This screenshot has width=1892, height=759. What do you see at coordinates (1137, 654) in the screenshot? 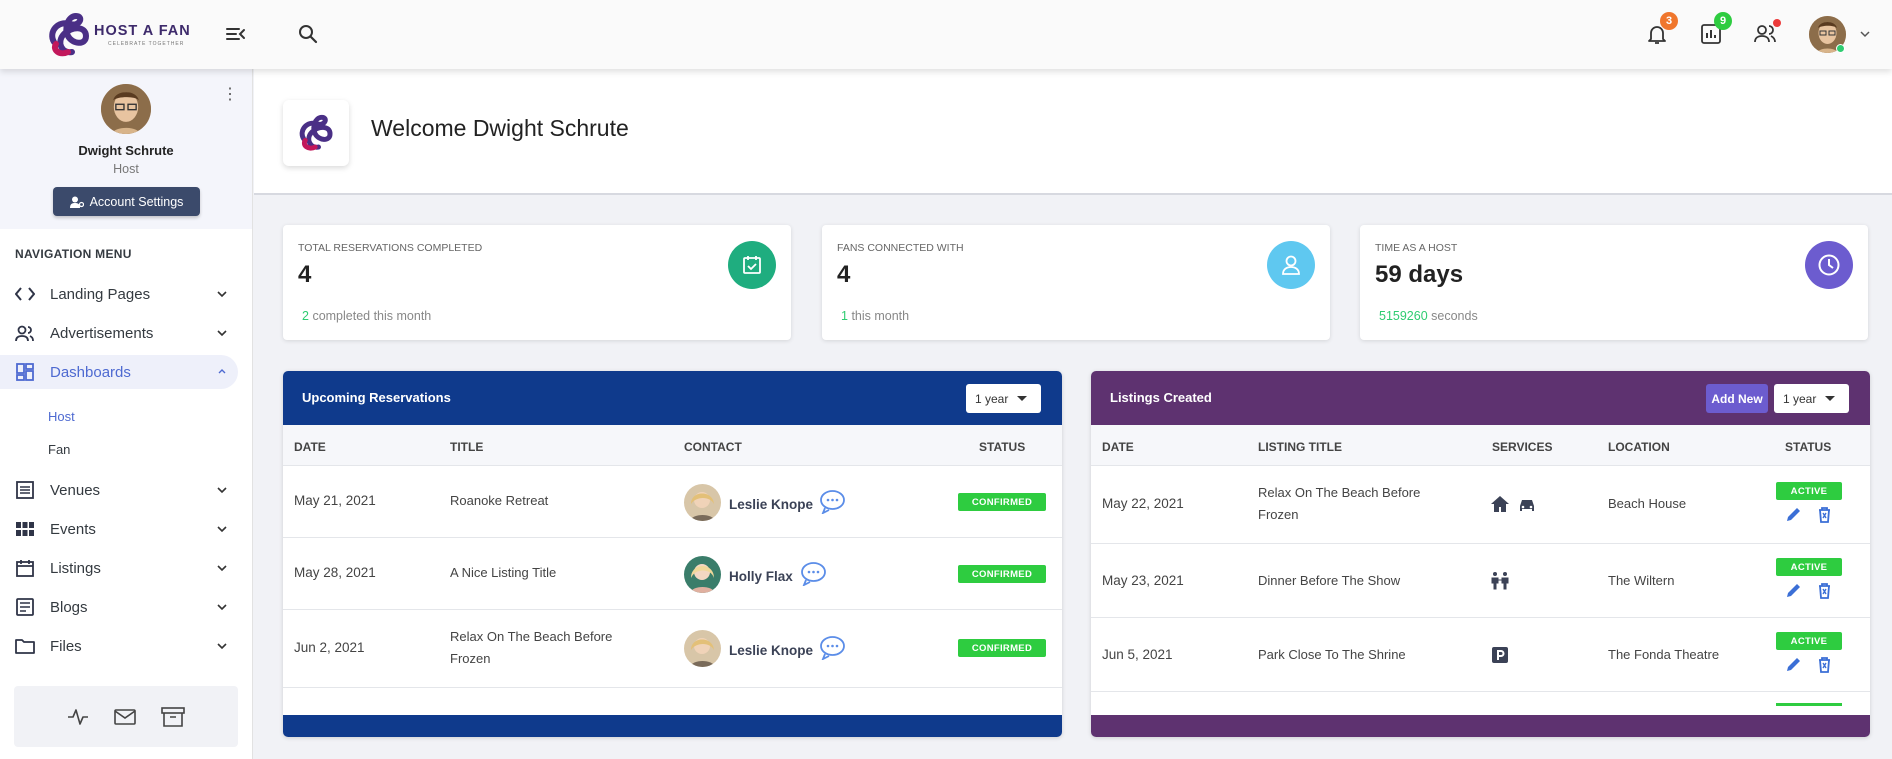
I see `row-date: Jun 5, 2021` at bounding box center [1137, 654].